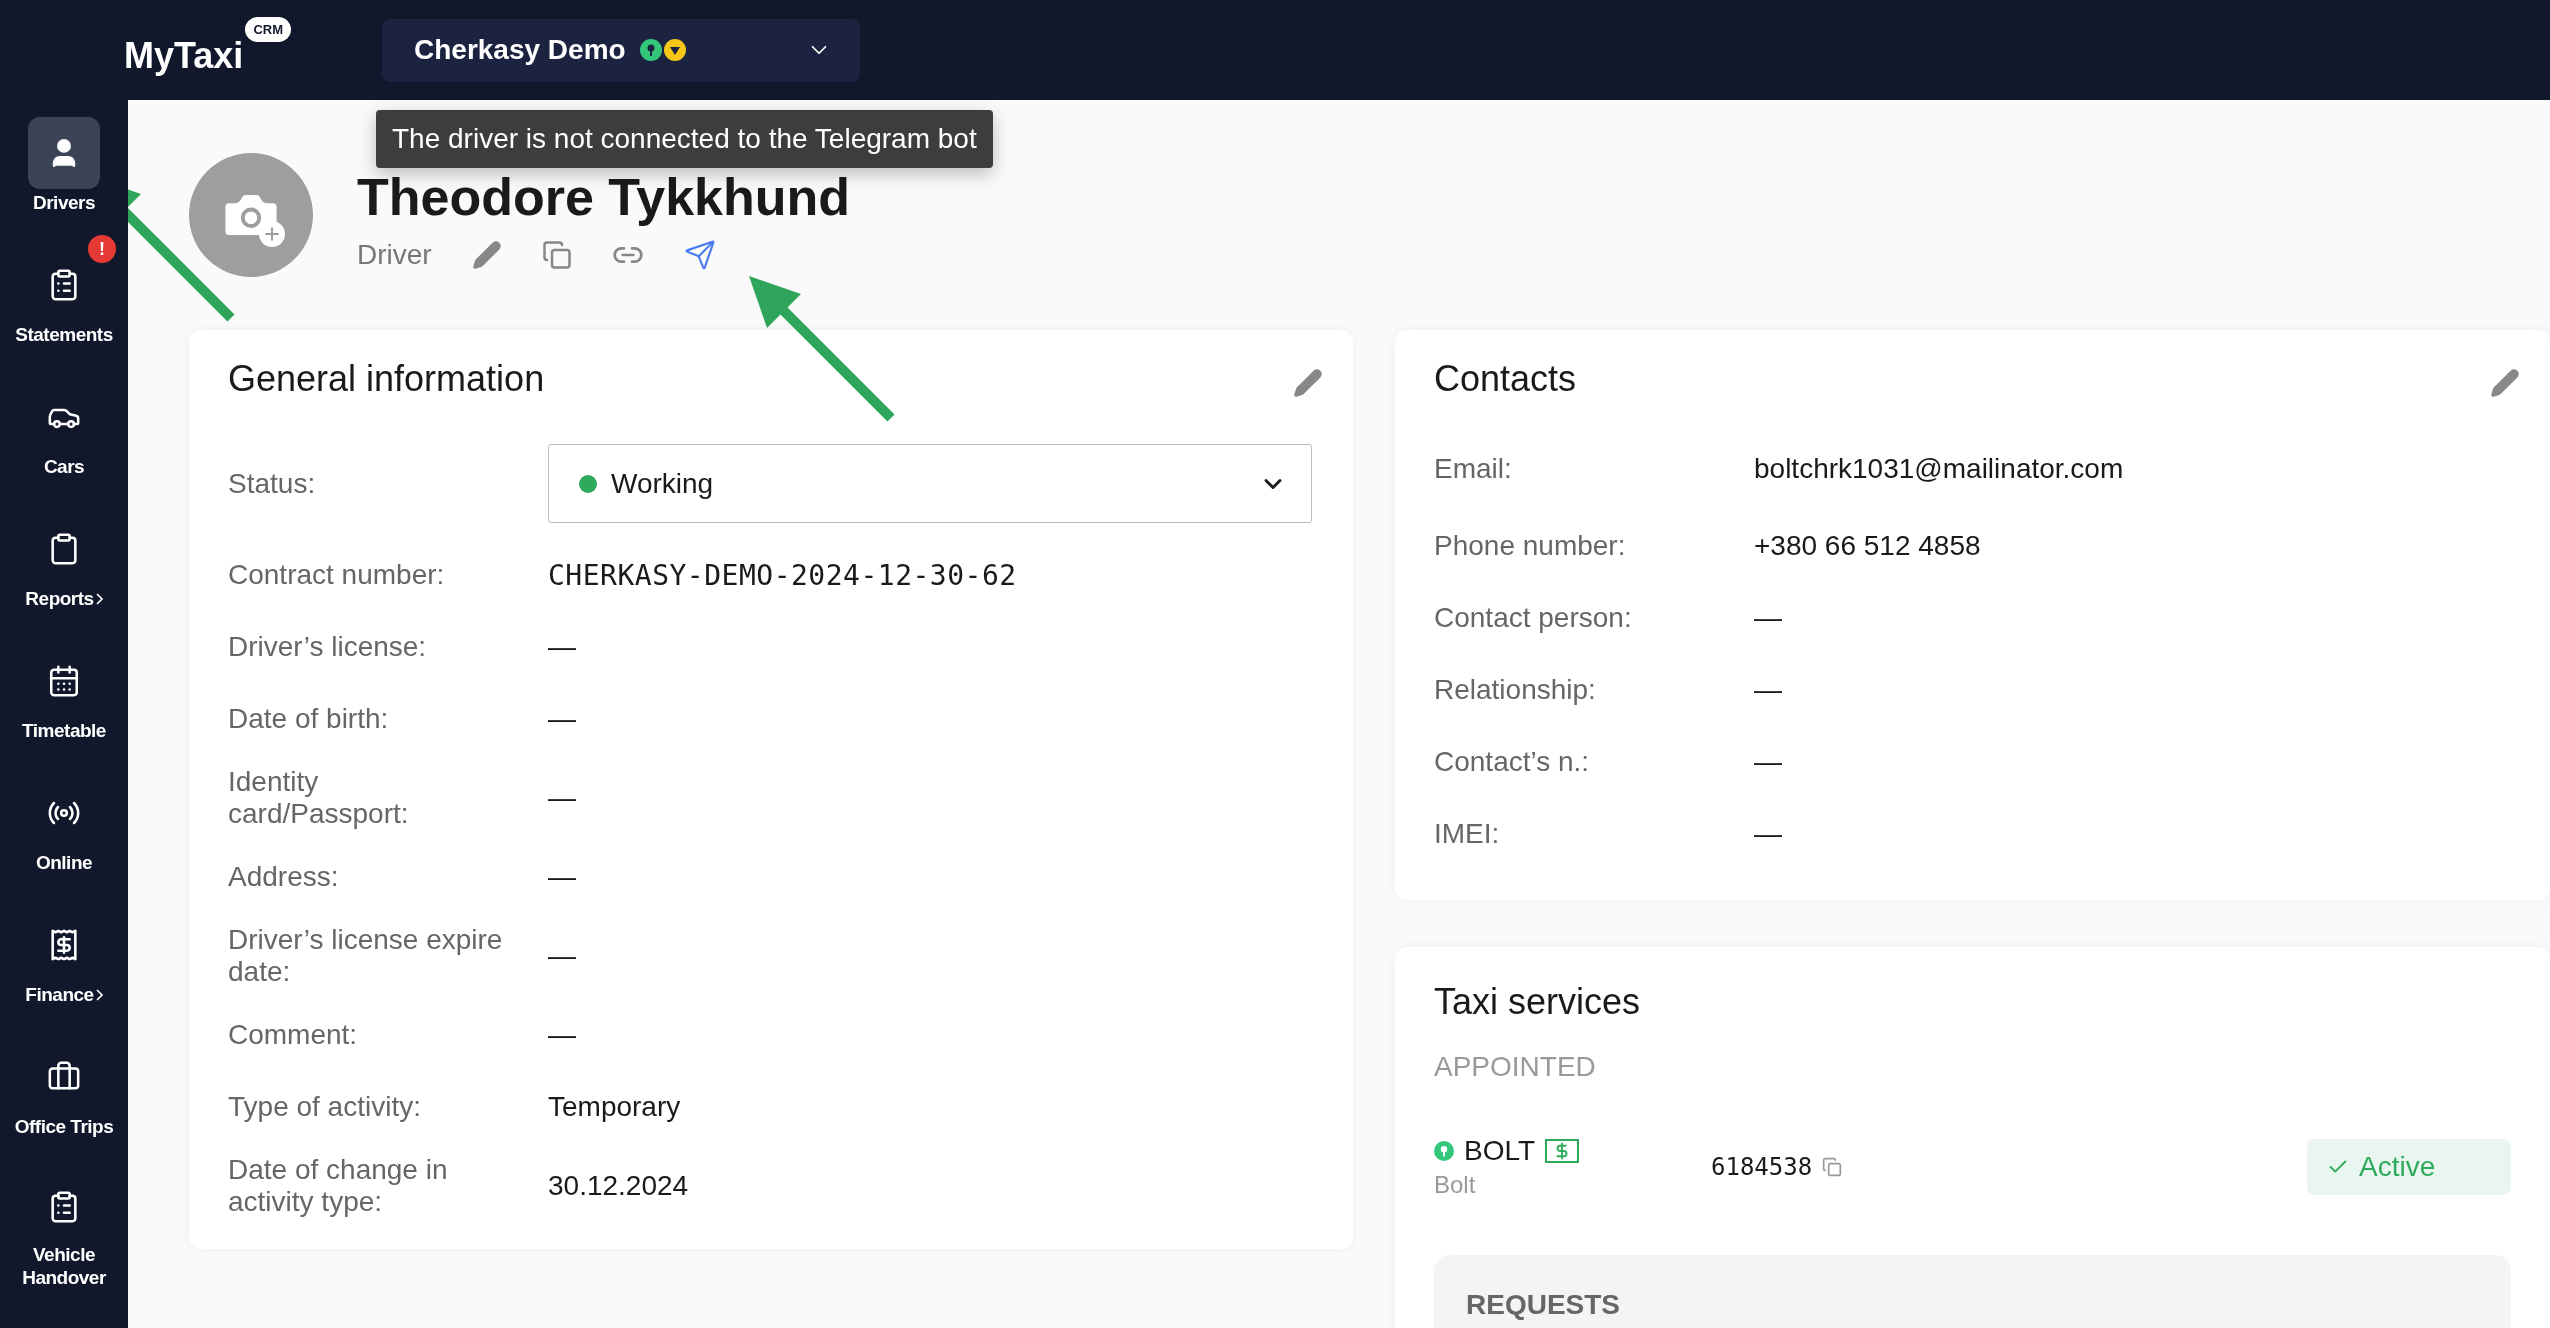  I want to click on sidebar-label: Statements, so click(64, 334).